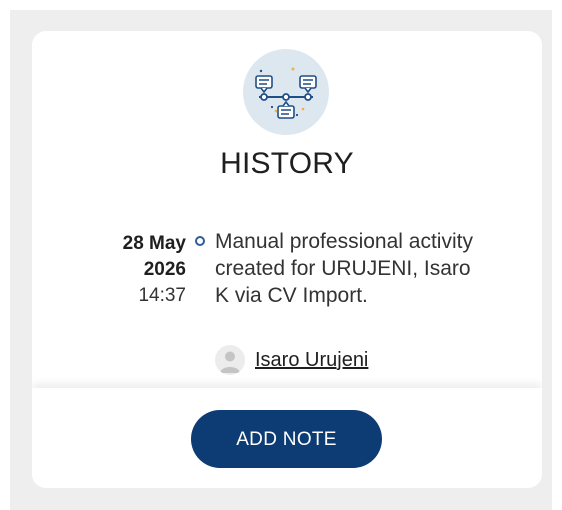 This screenshot has height=510, width=562. Describe the element at coordinates (200, 241) in the screenshot. I see `timeline-dot-icon` at that location.